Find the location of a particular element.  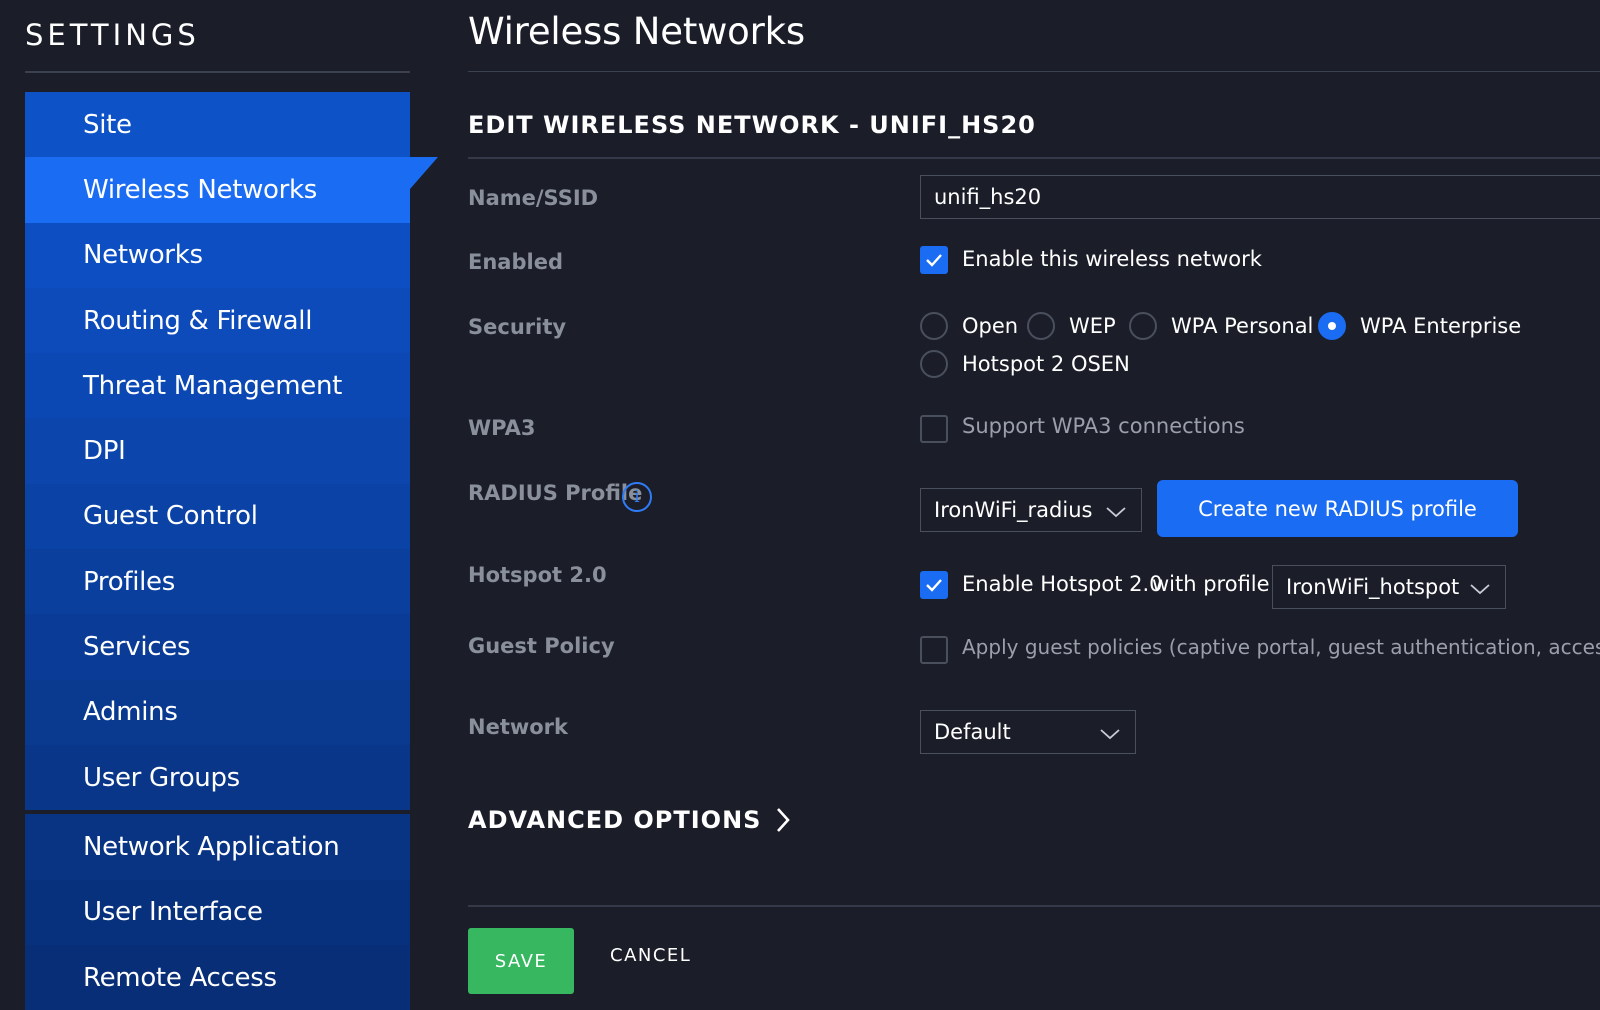

security-option-wpa-personal: WPA Personal is located at coordinates (1242, 326).